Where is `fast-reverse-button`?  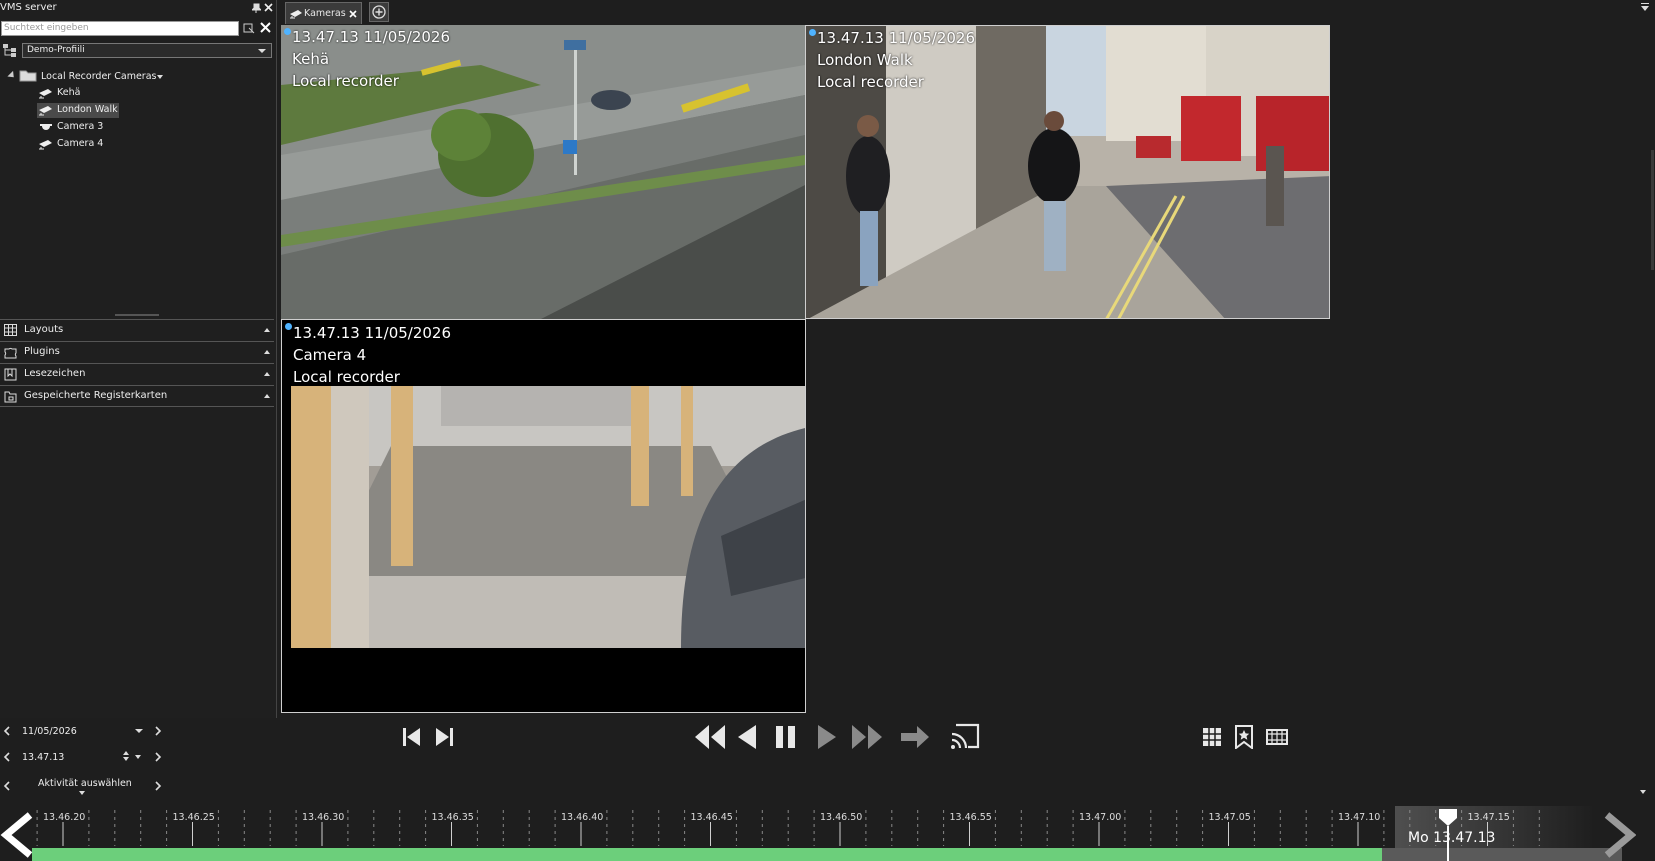
fast-reverse-button is located at coordinates (710, 737).